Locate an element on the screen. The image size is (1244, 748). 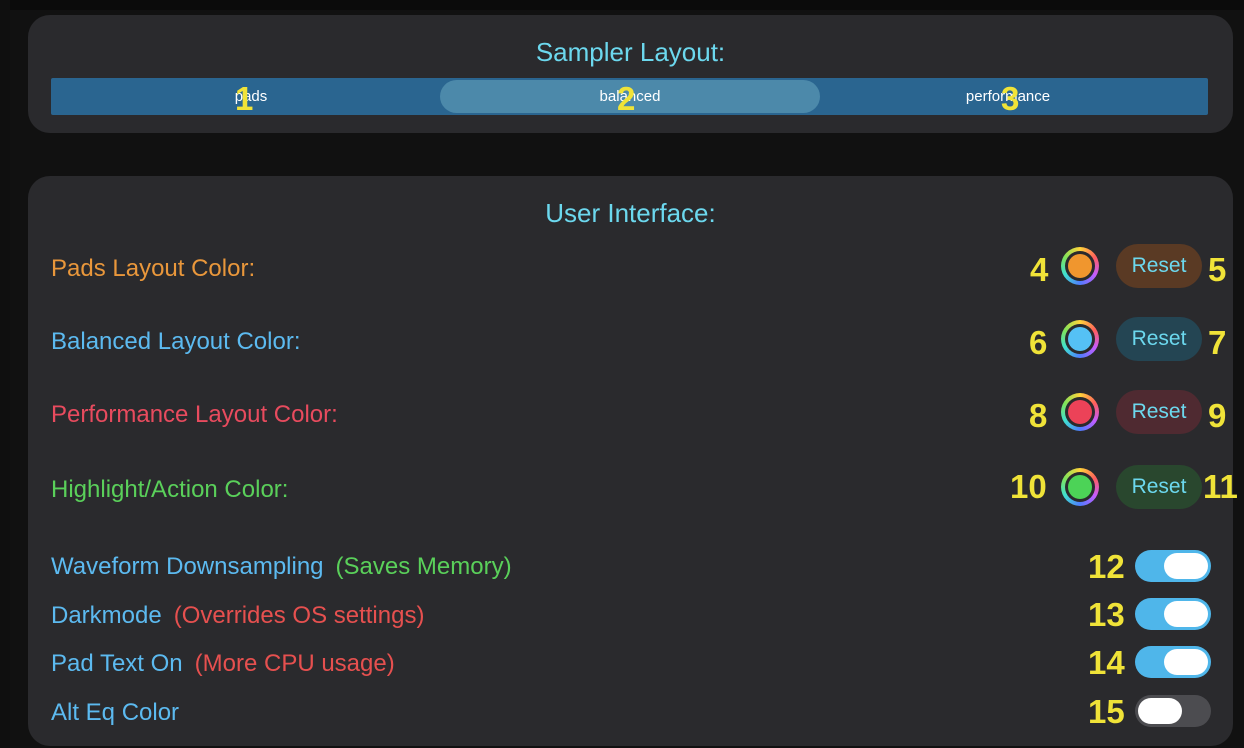
balanced-color-picker-icon is located at coordinates (1080, 339).